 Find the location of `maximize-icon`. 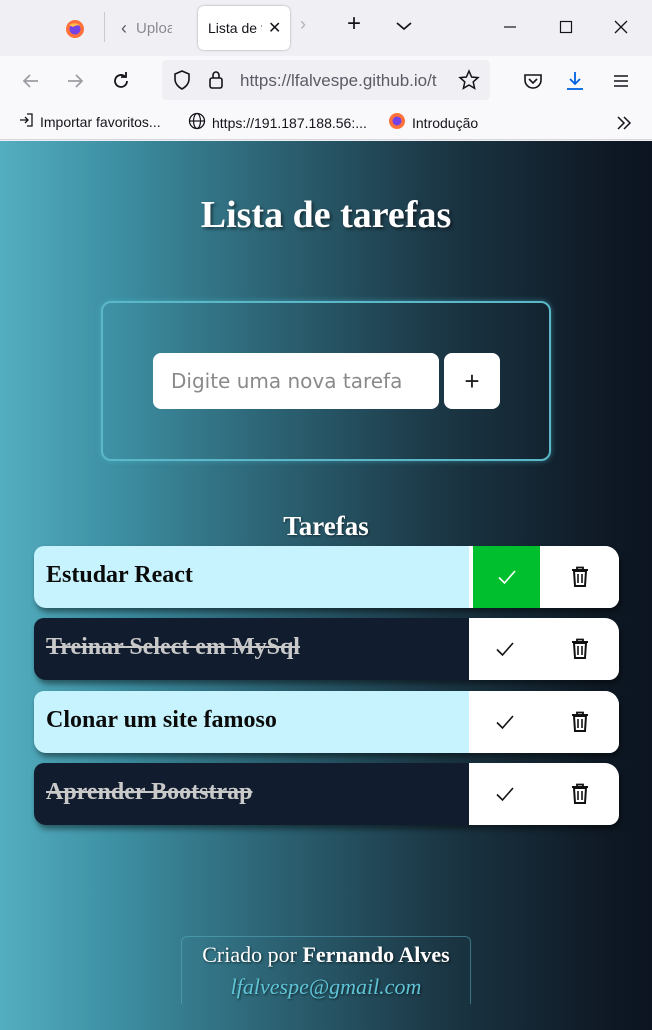

maximize-icon is located at coordinates (566, 27).